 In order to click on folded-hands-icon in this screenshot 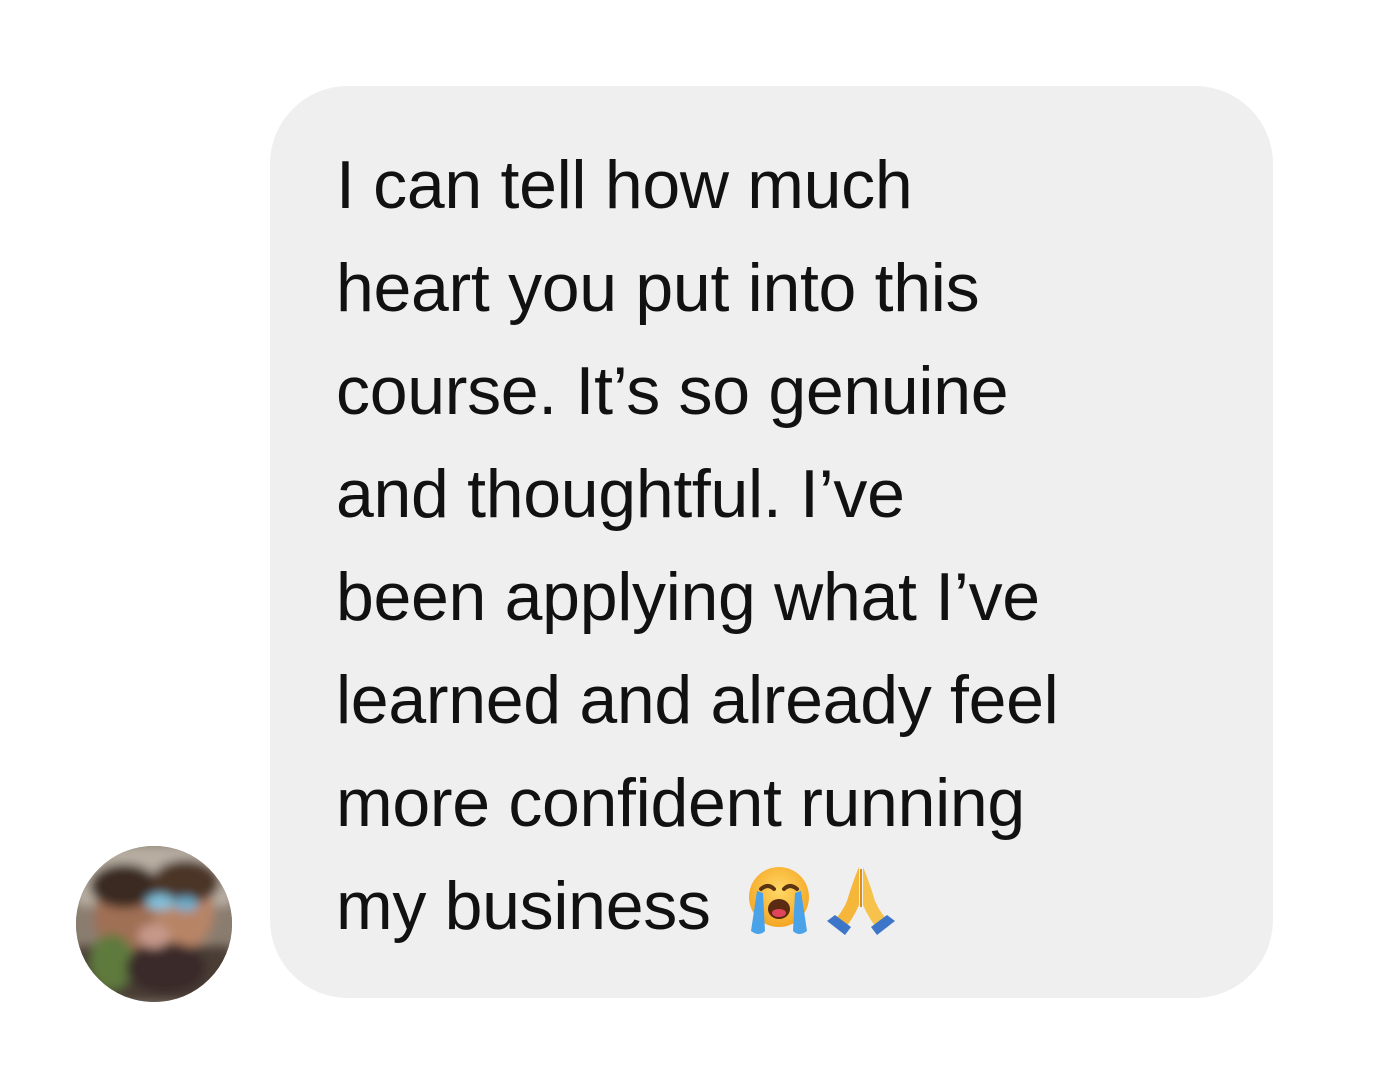, I will do `click(861, 899)`.